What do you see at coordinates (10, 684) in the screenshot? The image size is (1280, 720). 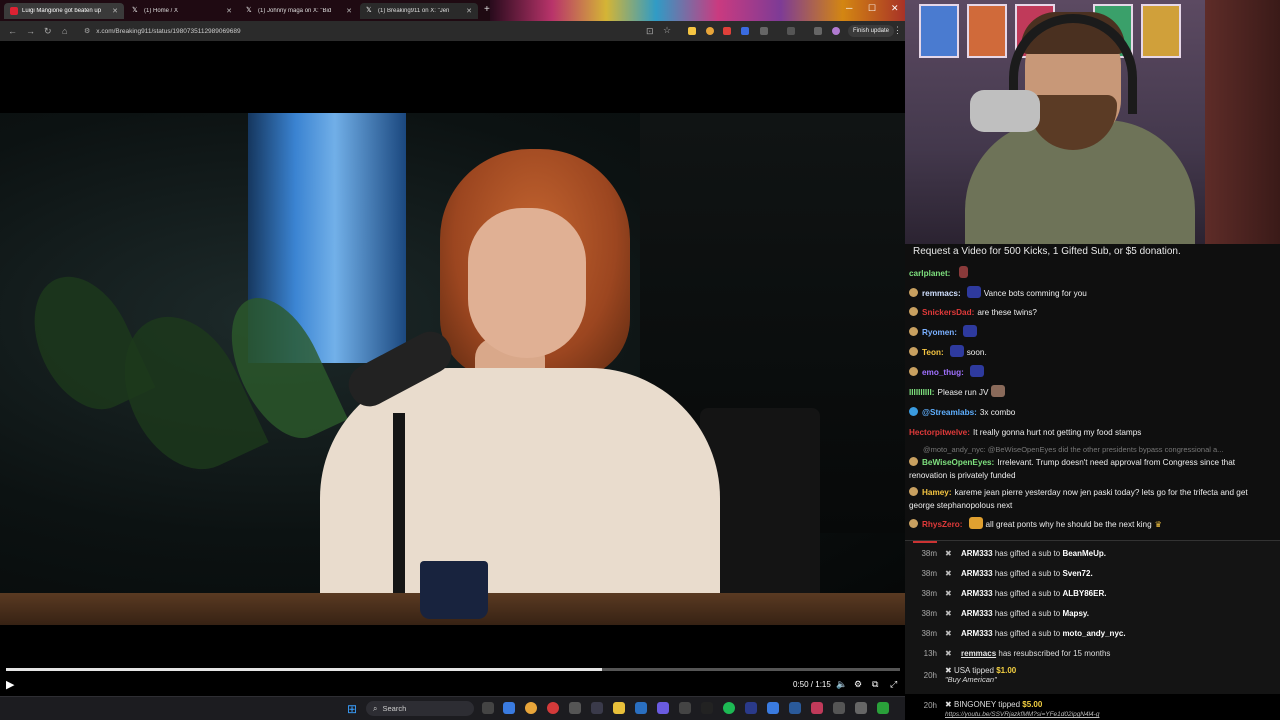 I see `play-icon: ▶` at bounding box center [10, 684].